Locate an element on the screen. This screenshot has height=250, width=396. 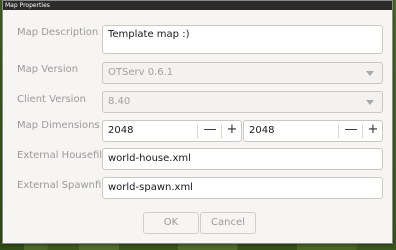
dialog-title: Map Properties is located at coordinates (197, 5).